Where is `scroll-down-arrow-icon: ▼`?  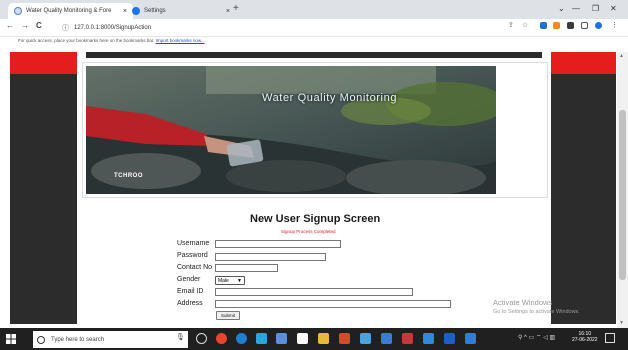
scroll-down-arrow-icon: ▼ is located at coordinates (621, 323).